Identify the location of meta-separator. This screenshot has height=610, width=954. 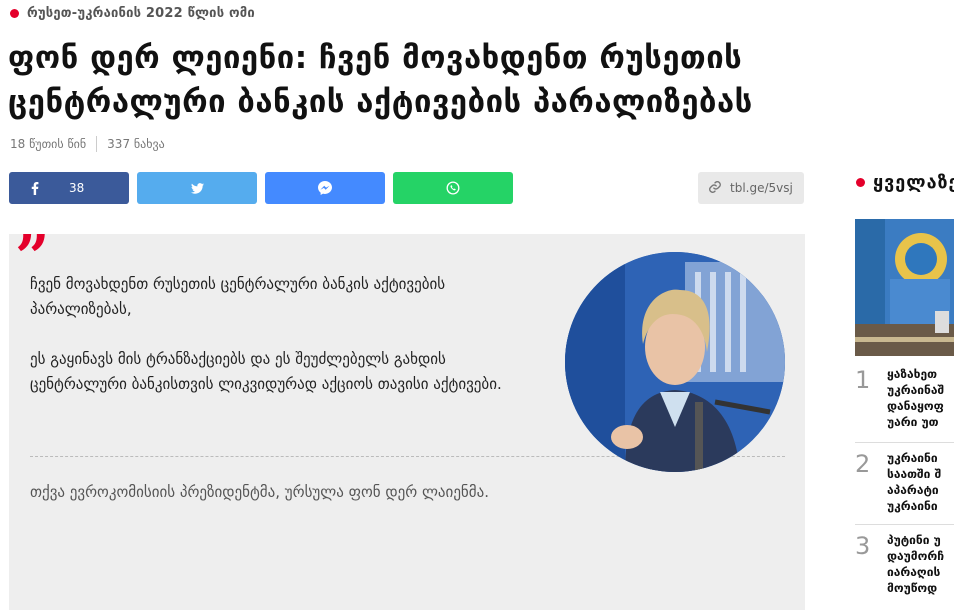
(97, 144).